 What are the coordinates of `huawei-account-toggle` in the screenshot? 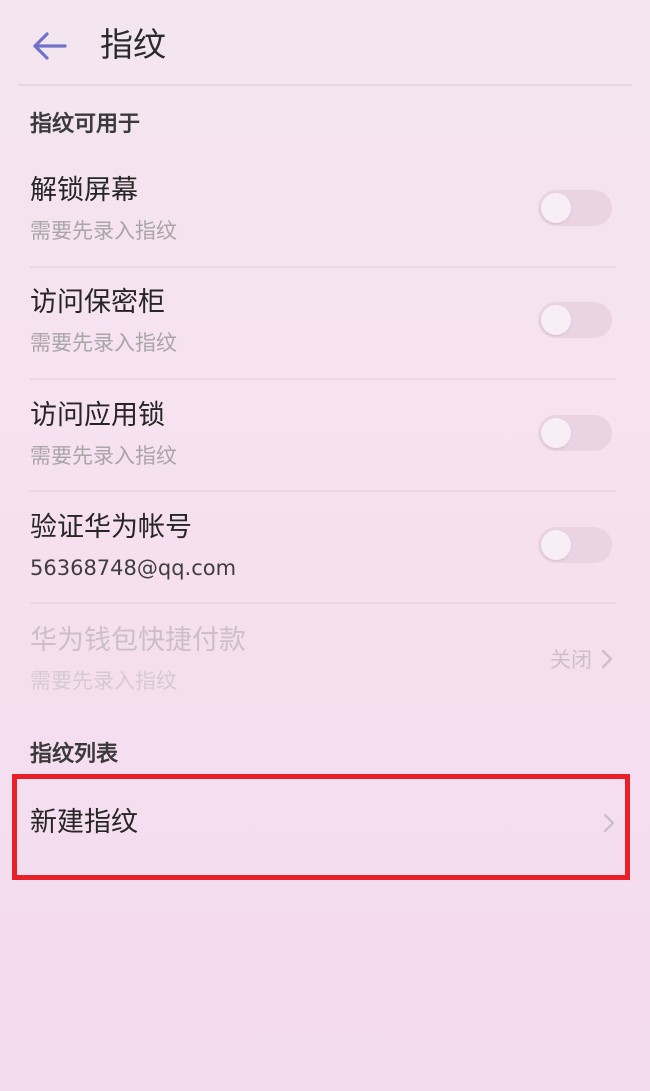 It's located at (575, 545).